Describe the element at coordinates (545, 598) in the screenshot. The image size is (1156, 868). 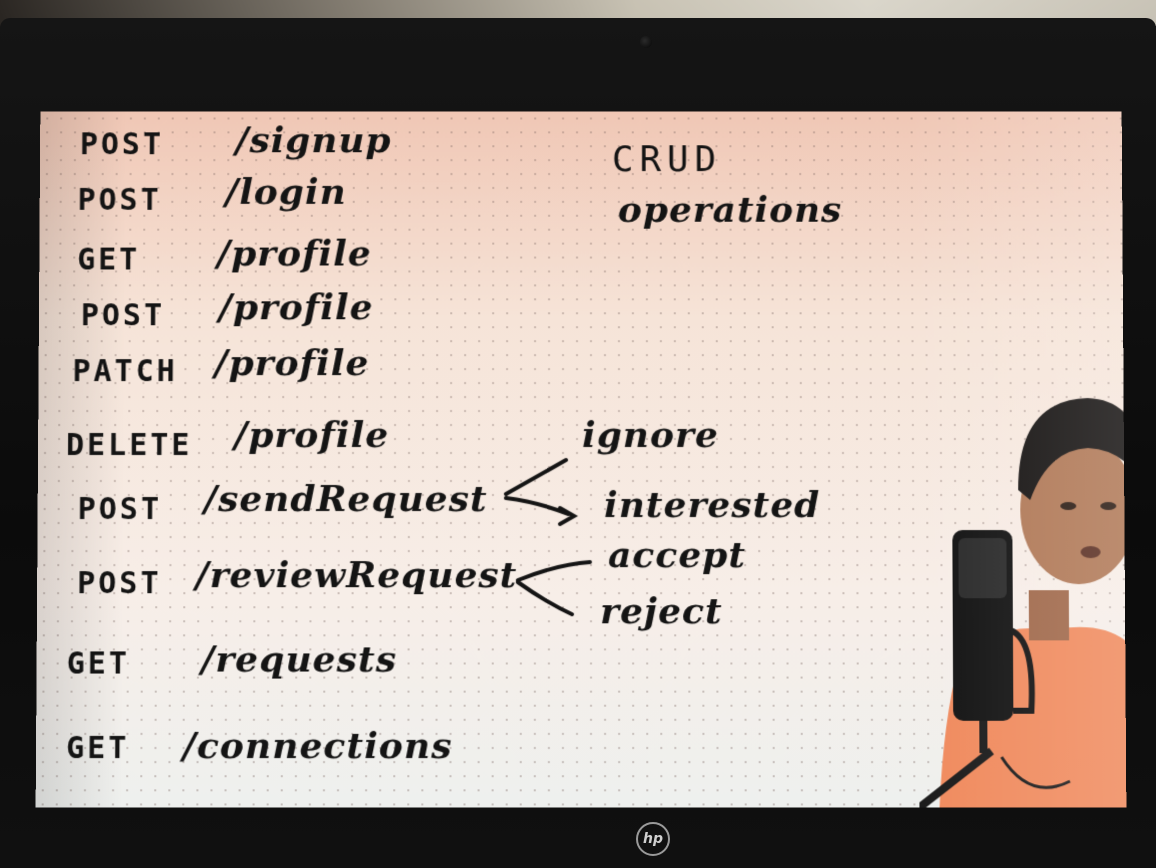
I see `arrow-to-reject` at that location.